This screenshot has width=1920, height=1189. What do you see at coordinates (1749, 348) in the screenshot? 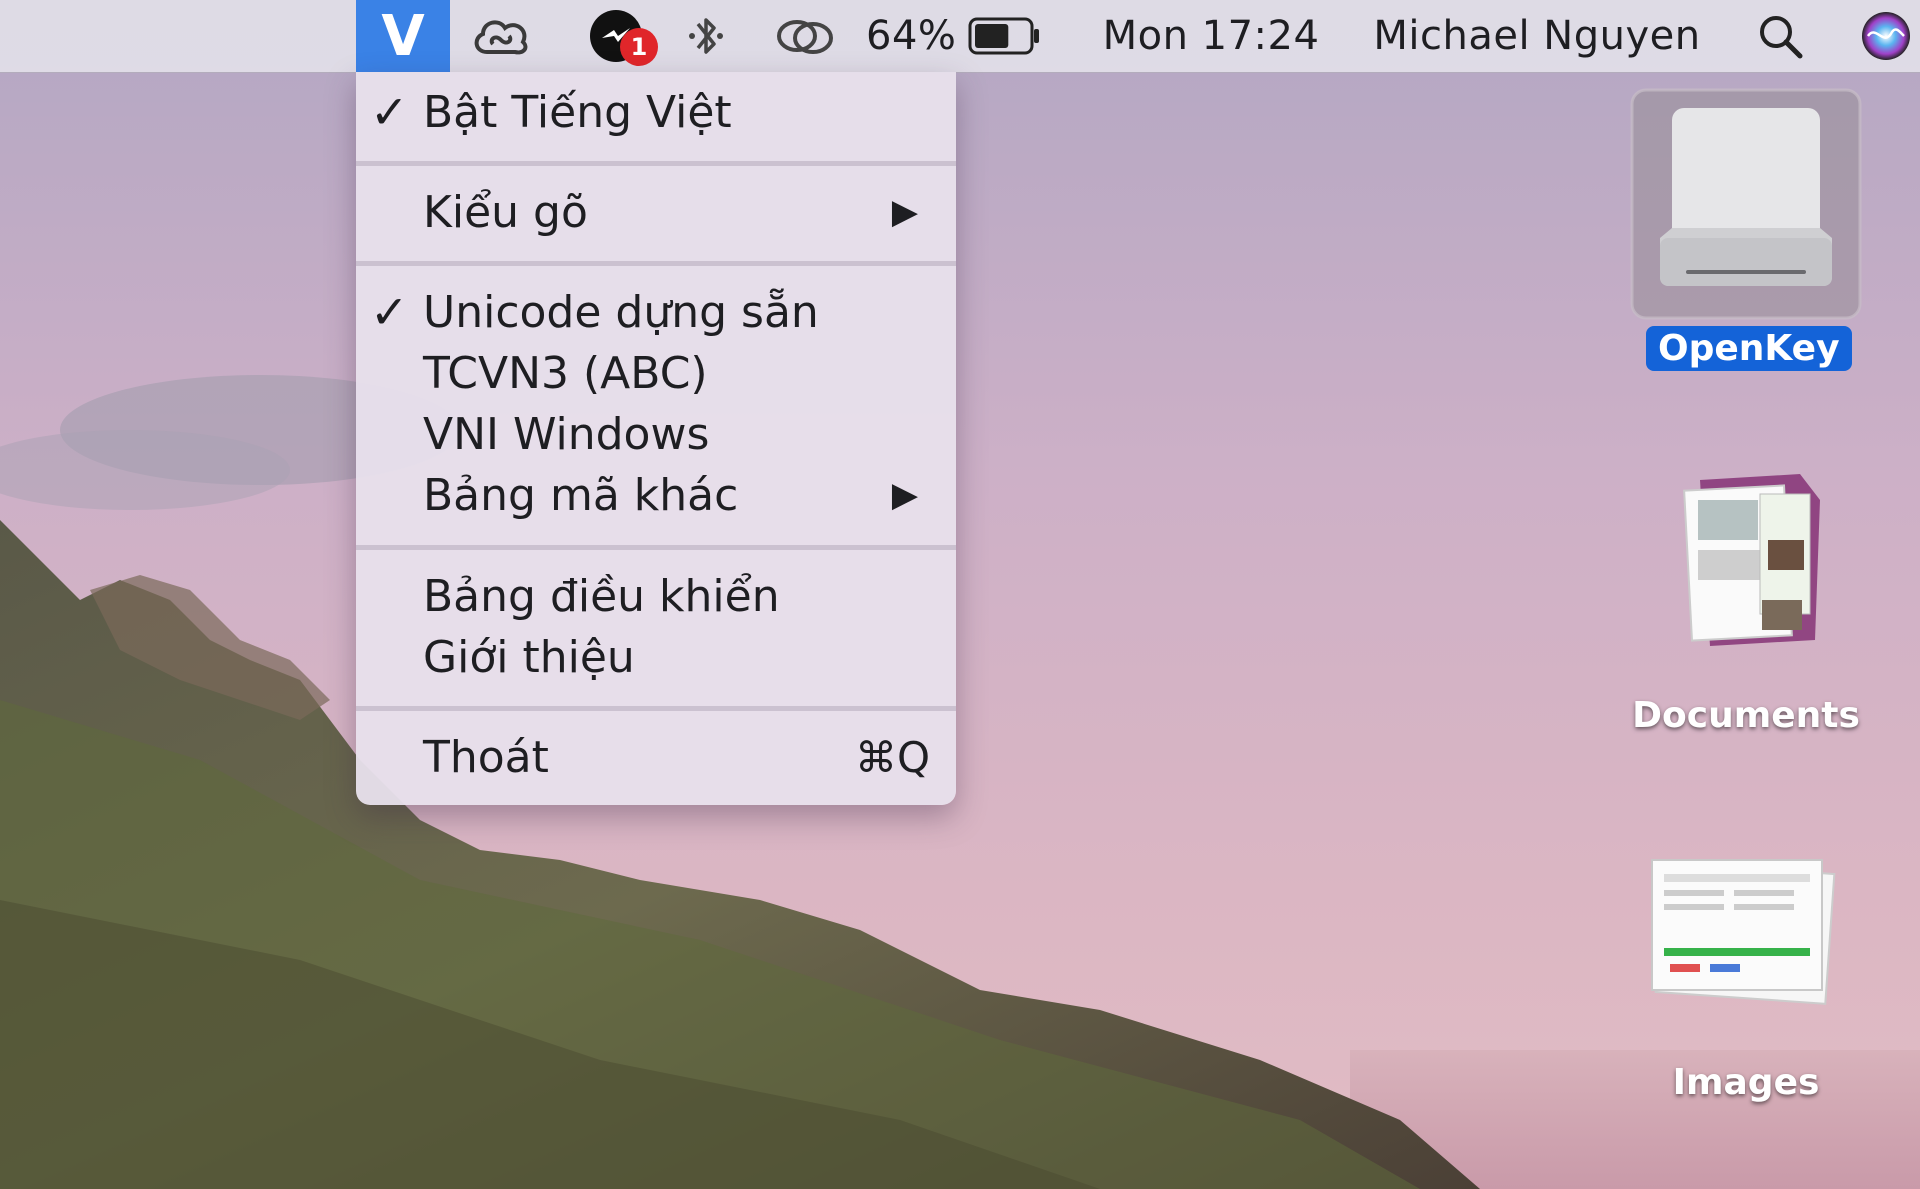
I see `desktop-icon-label: OpenKey` at bounding box center [1749, 348].